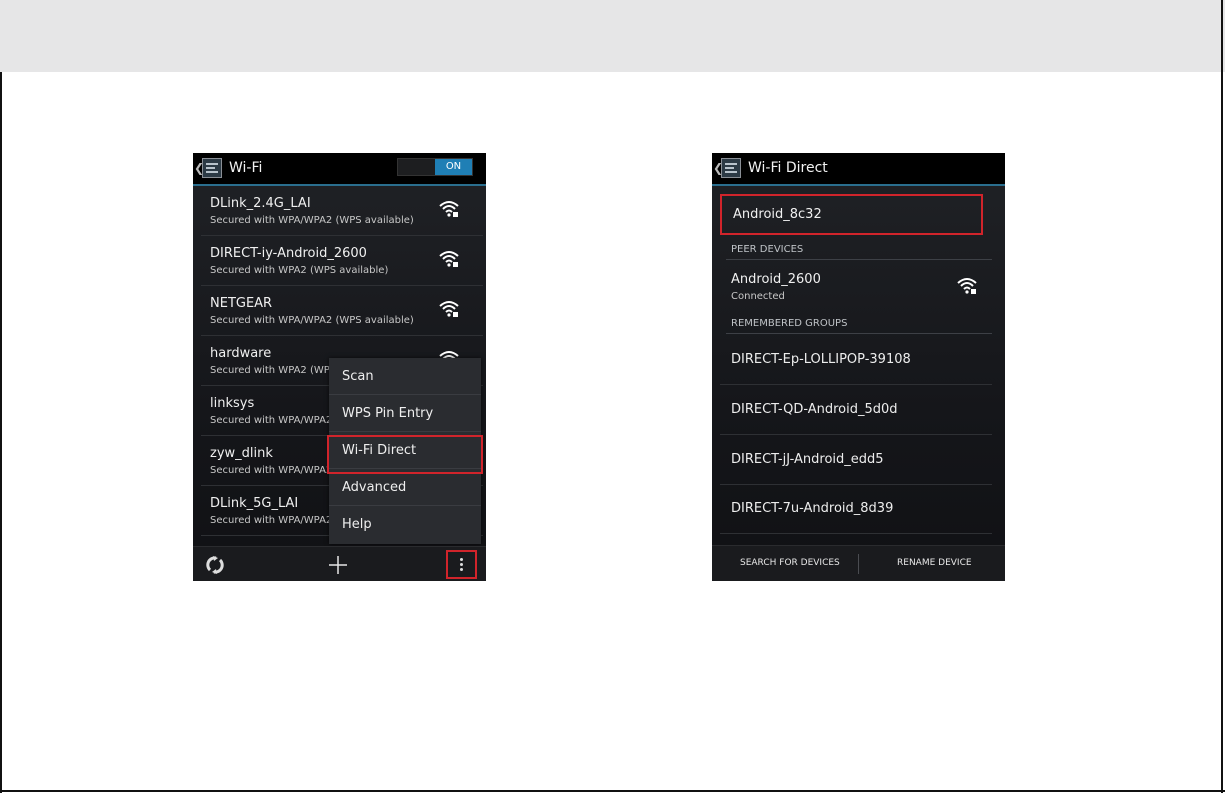  I want to click on action-bar: ❮ Wi-Fi Direct, so click(858, 168).